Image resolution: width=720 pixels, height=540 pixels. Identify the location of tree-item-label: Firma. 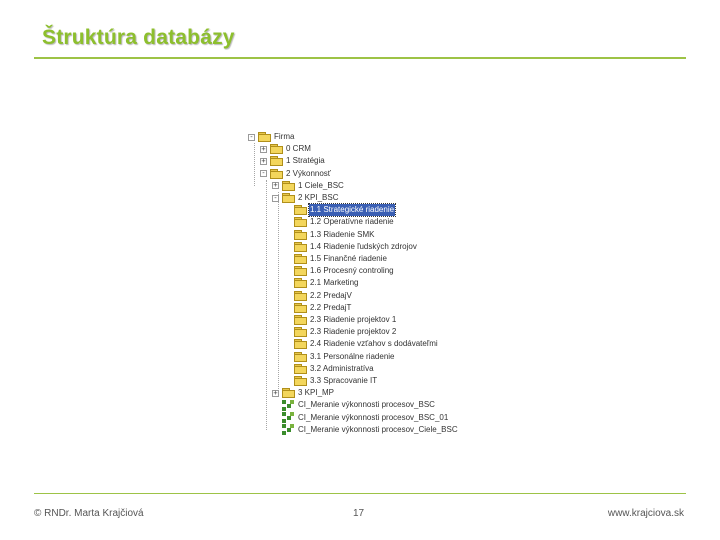
(284, 136).